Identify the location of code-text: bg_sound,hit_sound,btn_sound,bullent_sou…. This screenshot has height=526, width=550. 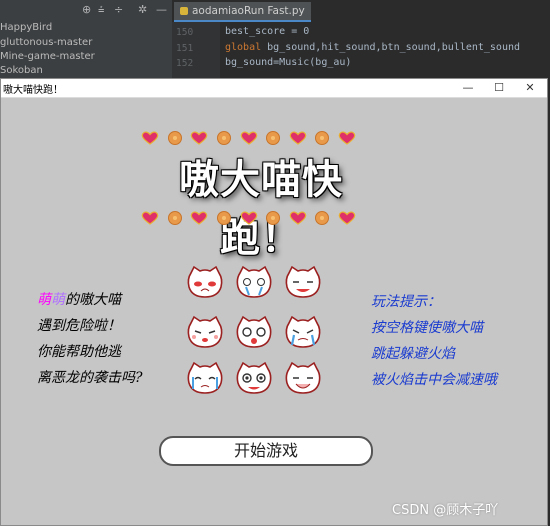
(391, 47).